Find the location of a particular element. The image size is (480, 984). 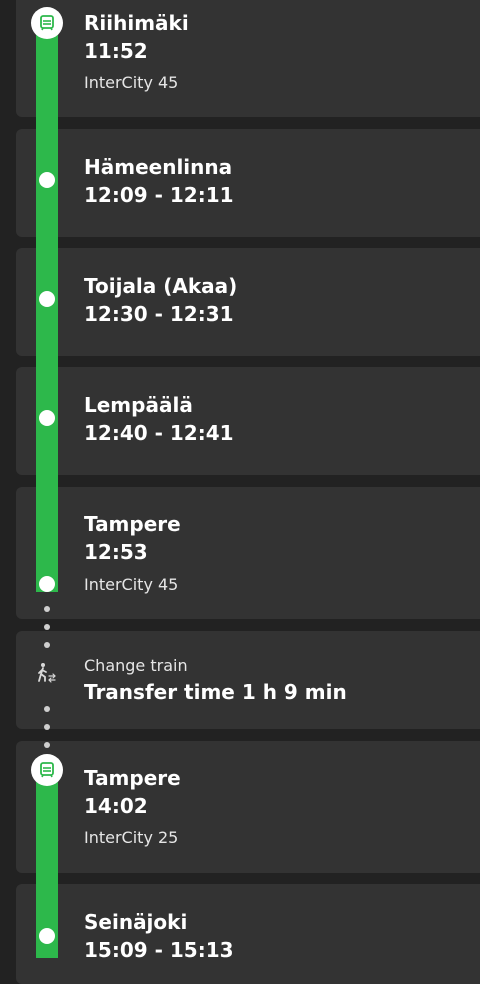

stop-time: 12:30 - 12:31 is located at coordinates (159, 314).